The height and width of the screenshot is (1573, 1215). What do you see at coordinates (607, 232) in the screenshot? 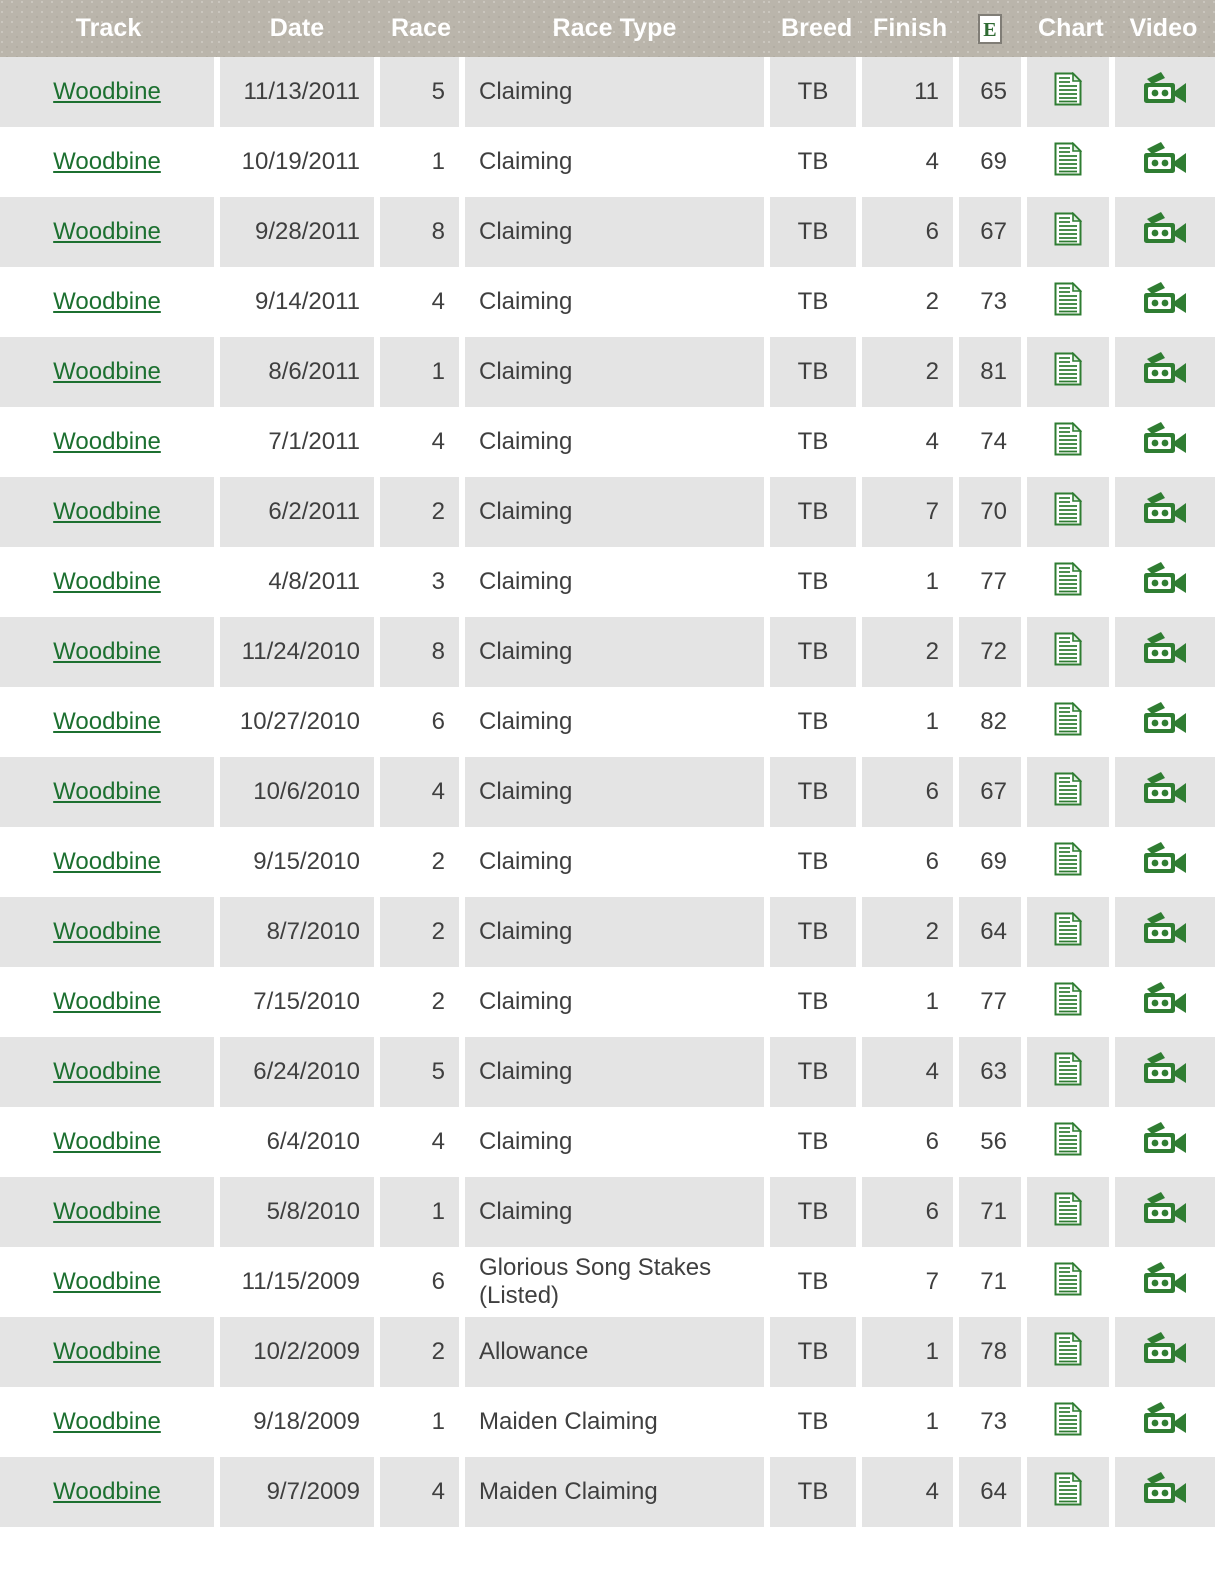
I see `table-row: Woodbine 9/28/2011 8 Claiming TB 6 67` at bounding box center [607, 232].